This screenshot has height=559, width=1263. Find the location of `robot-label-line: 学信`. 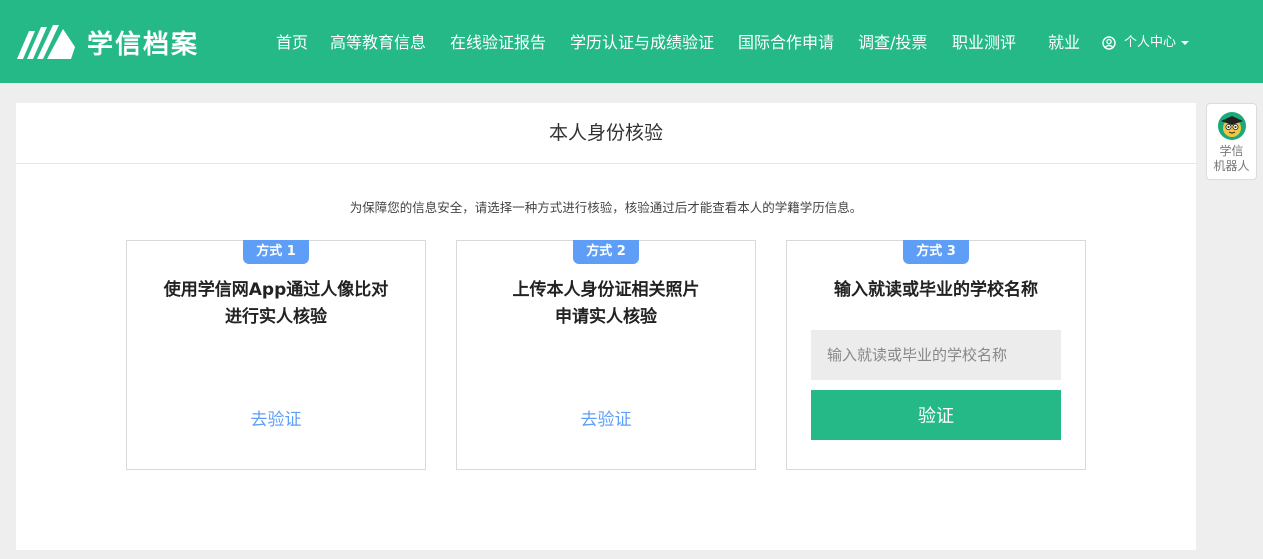

robot-label-line: 学信 is located at coordinates (1231, 151).